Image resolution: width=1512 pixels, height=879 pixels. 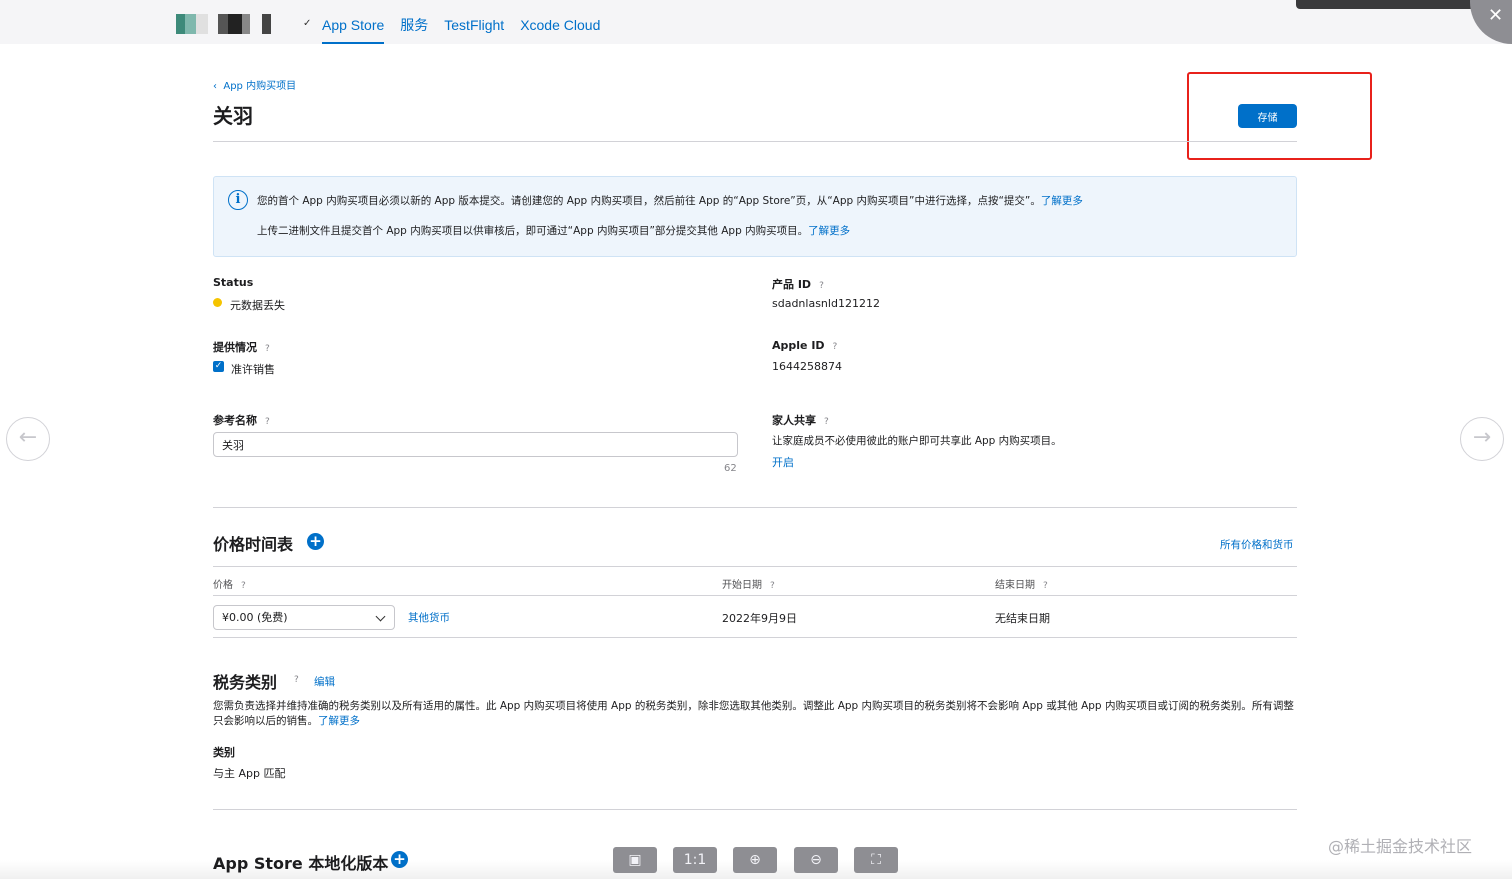 I want to click on col-end-date: 结束日期?, so click(x=1021, y=583).